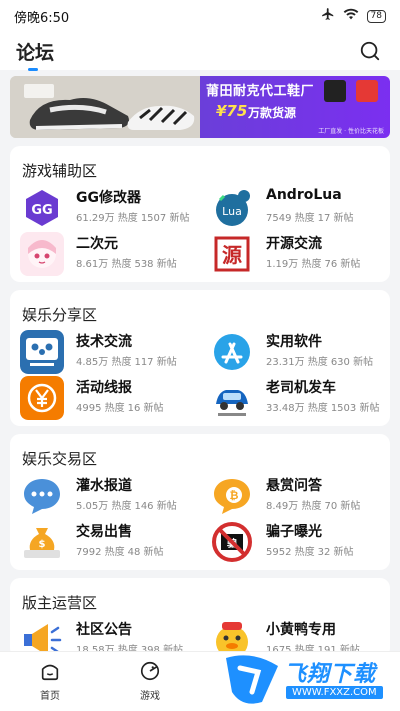 The height and width of the screenshot is (711, 400). I want to click on forum-heat: 5.05万 热度, so click(104, 506).